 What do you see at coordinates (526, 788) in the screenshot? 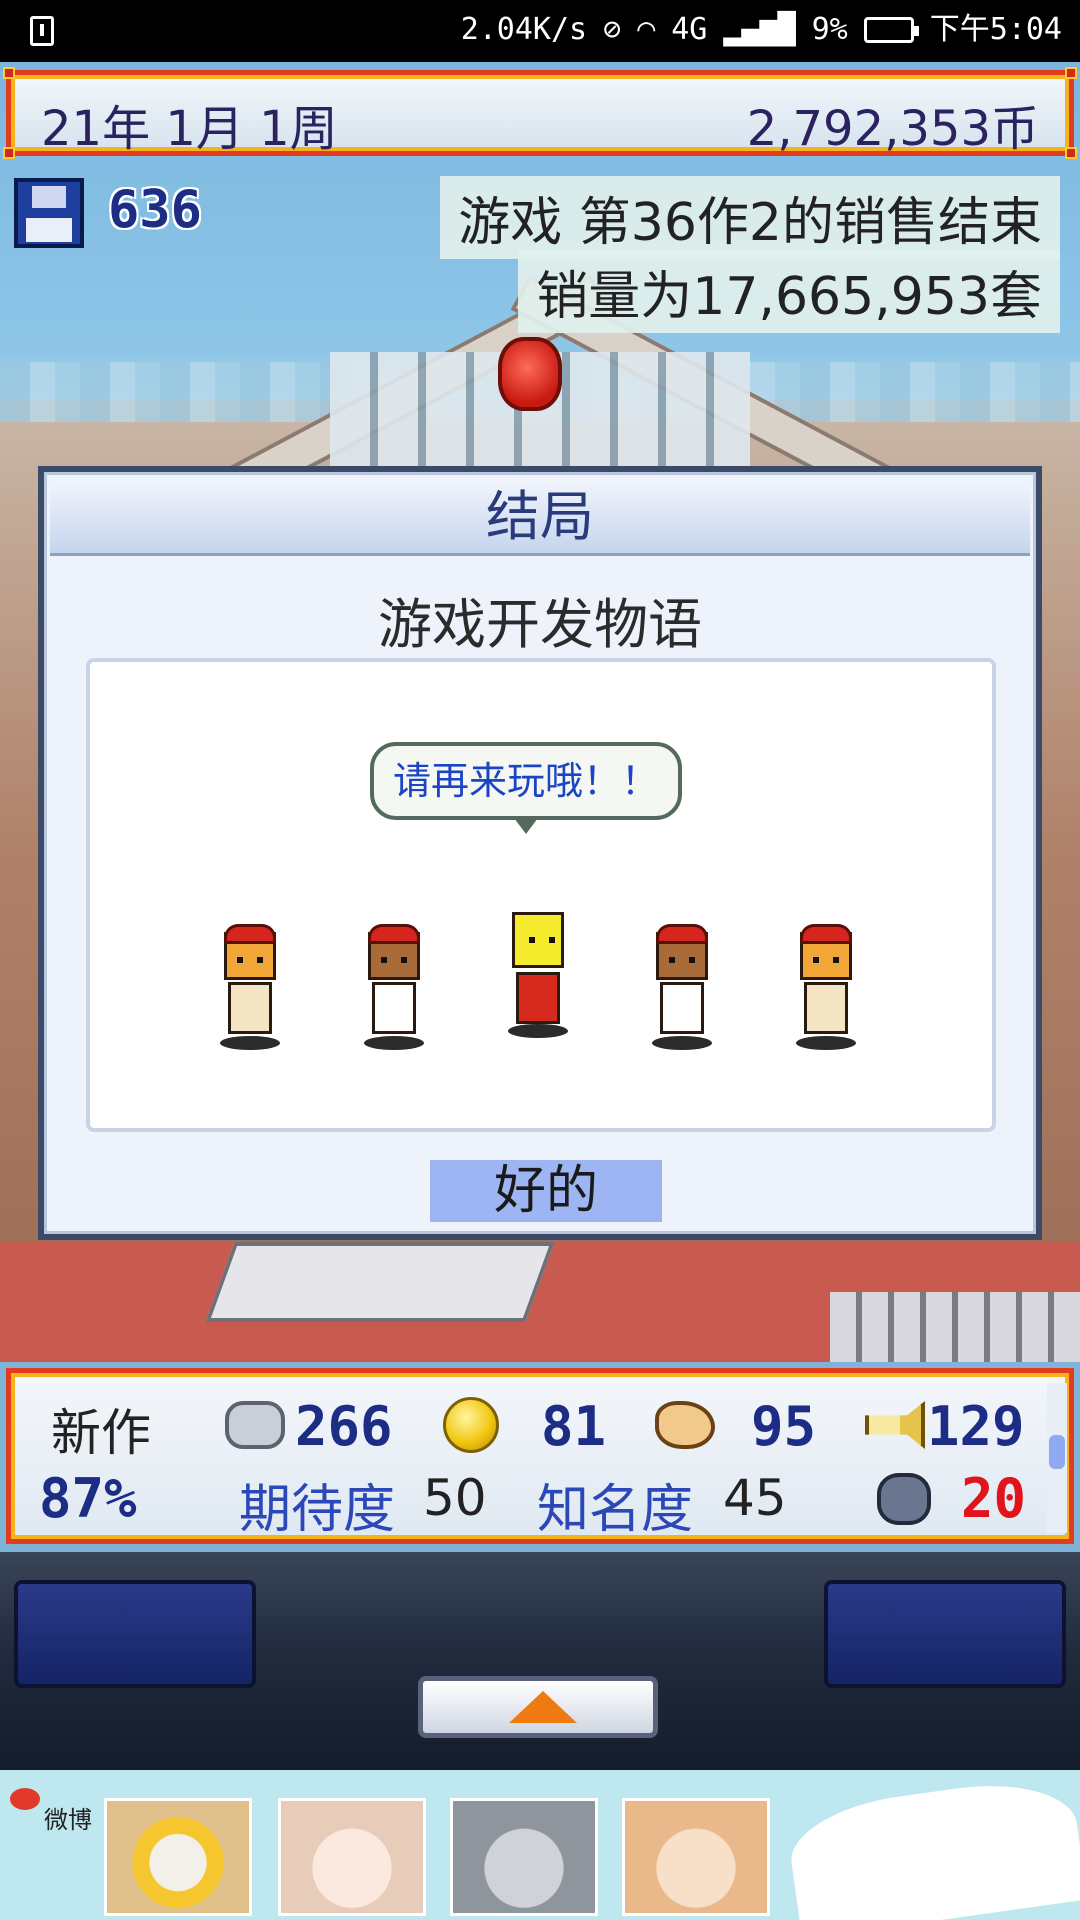
I see `speech-bubble: 请再来玩哦！！` at bounding box center [526, 788].